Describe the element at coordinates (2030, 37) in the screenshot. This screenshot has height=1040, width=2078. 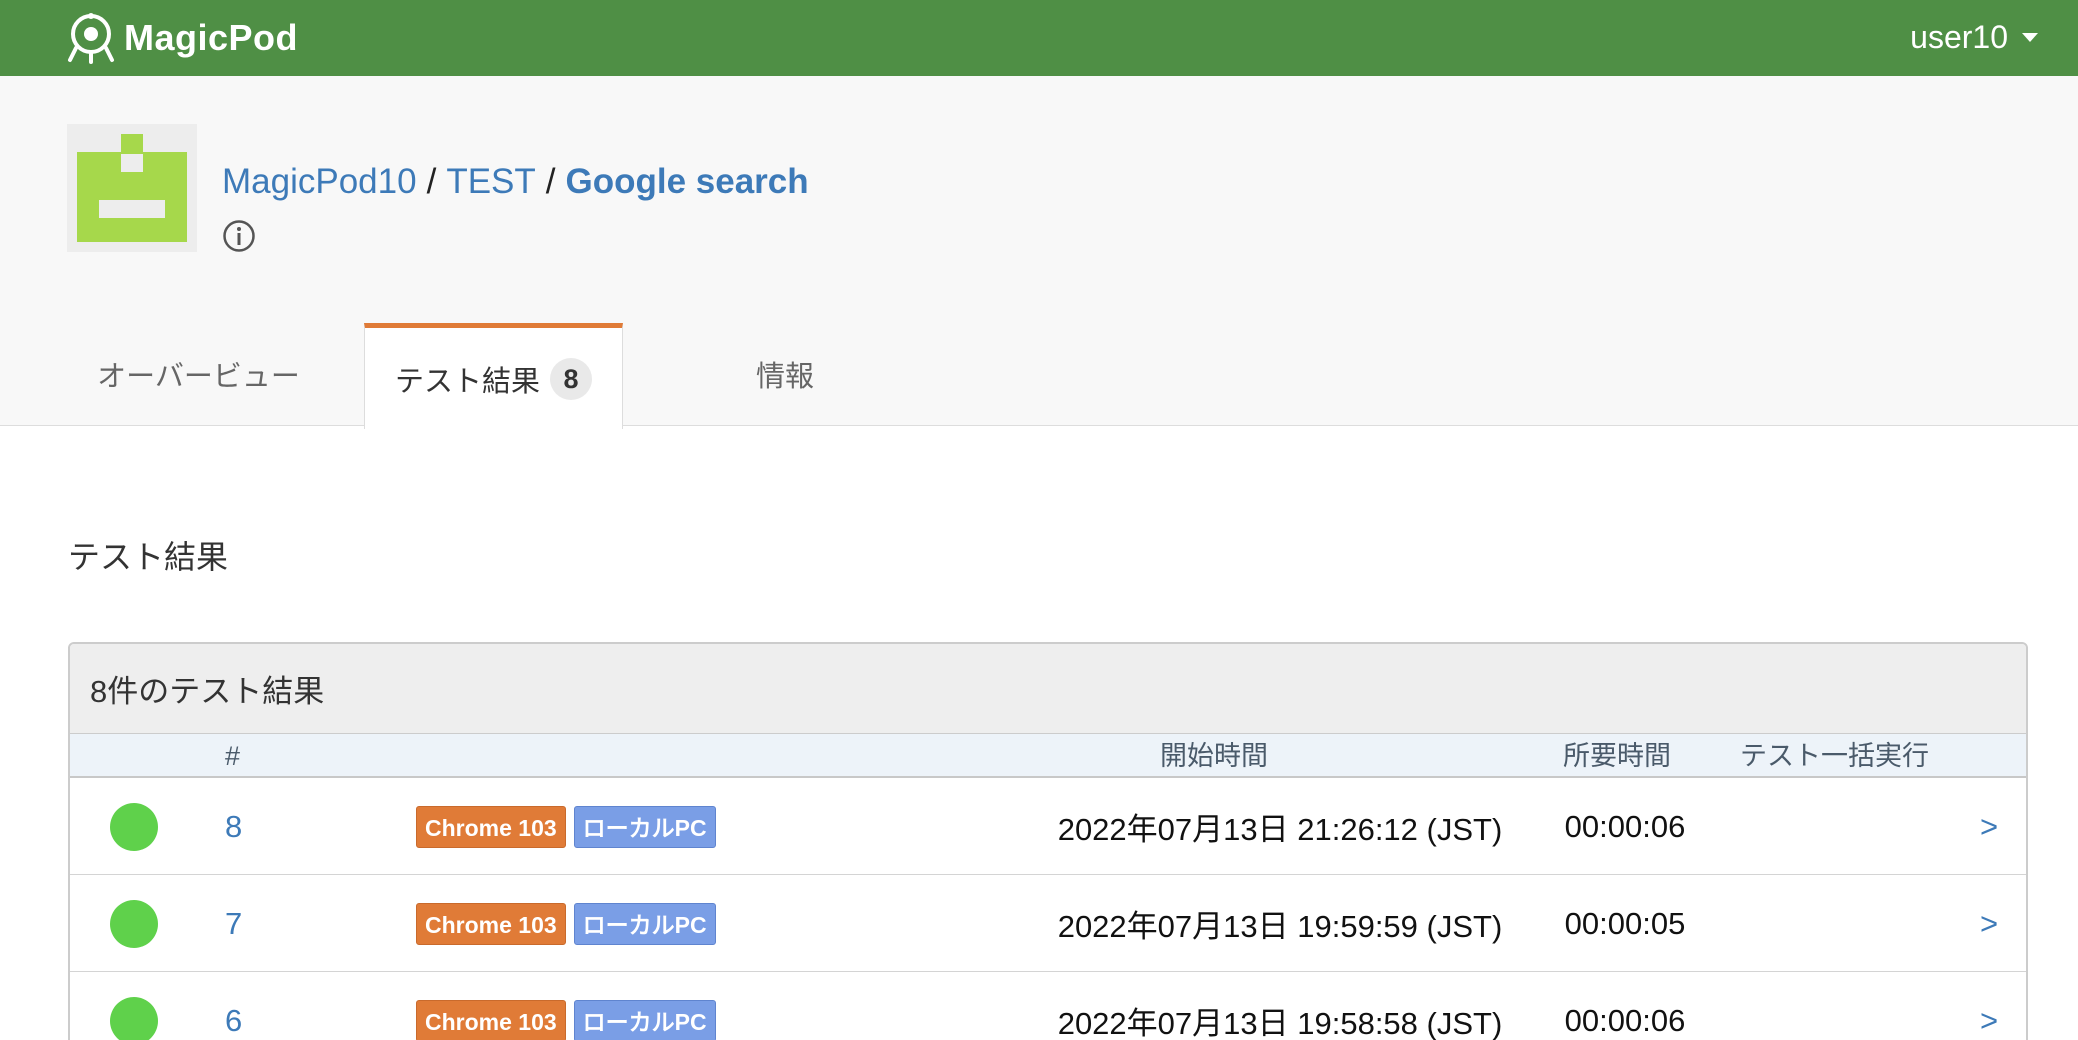
I see `caret-down-icon` at that location.